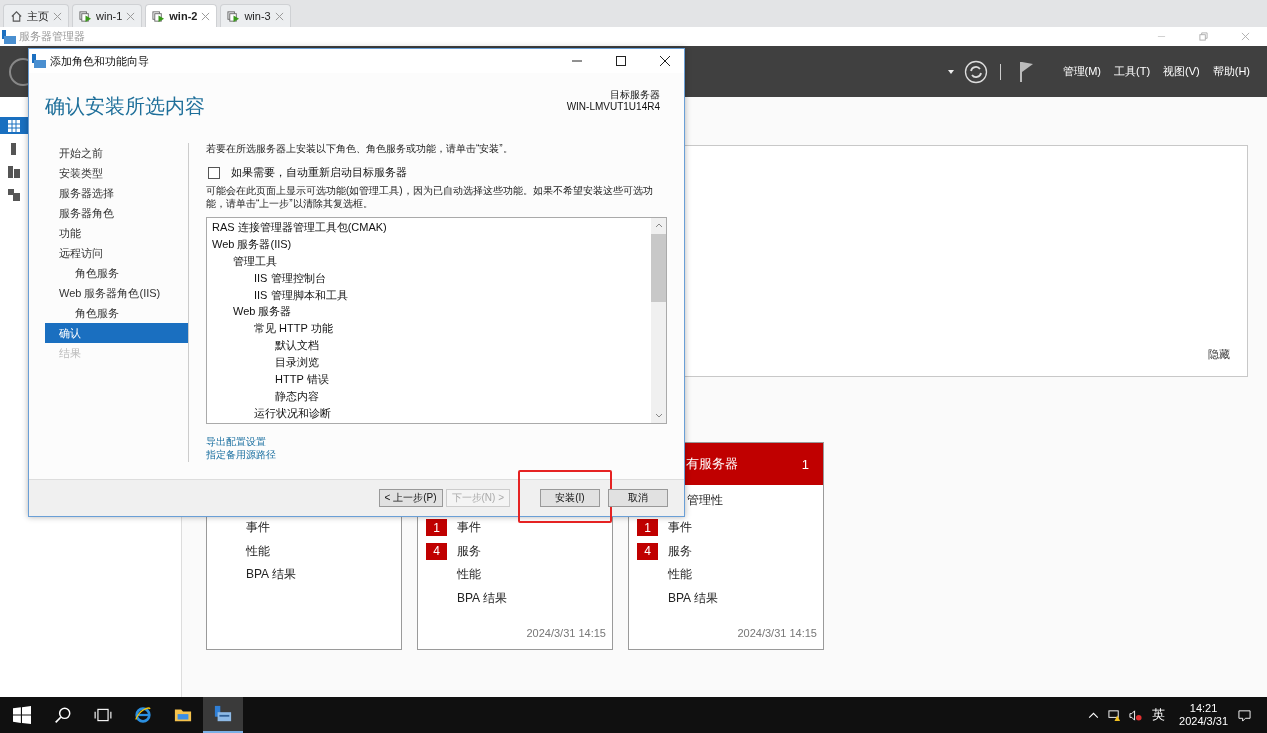  I want to click on wizard-step: 远程访问, so click(116, 253).